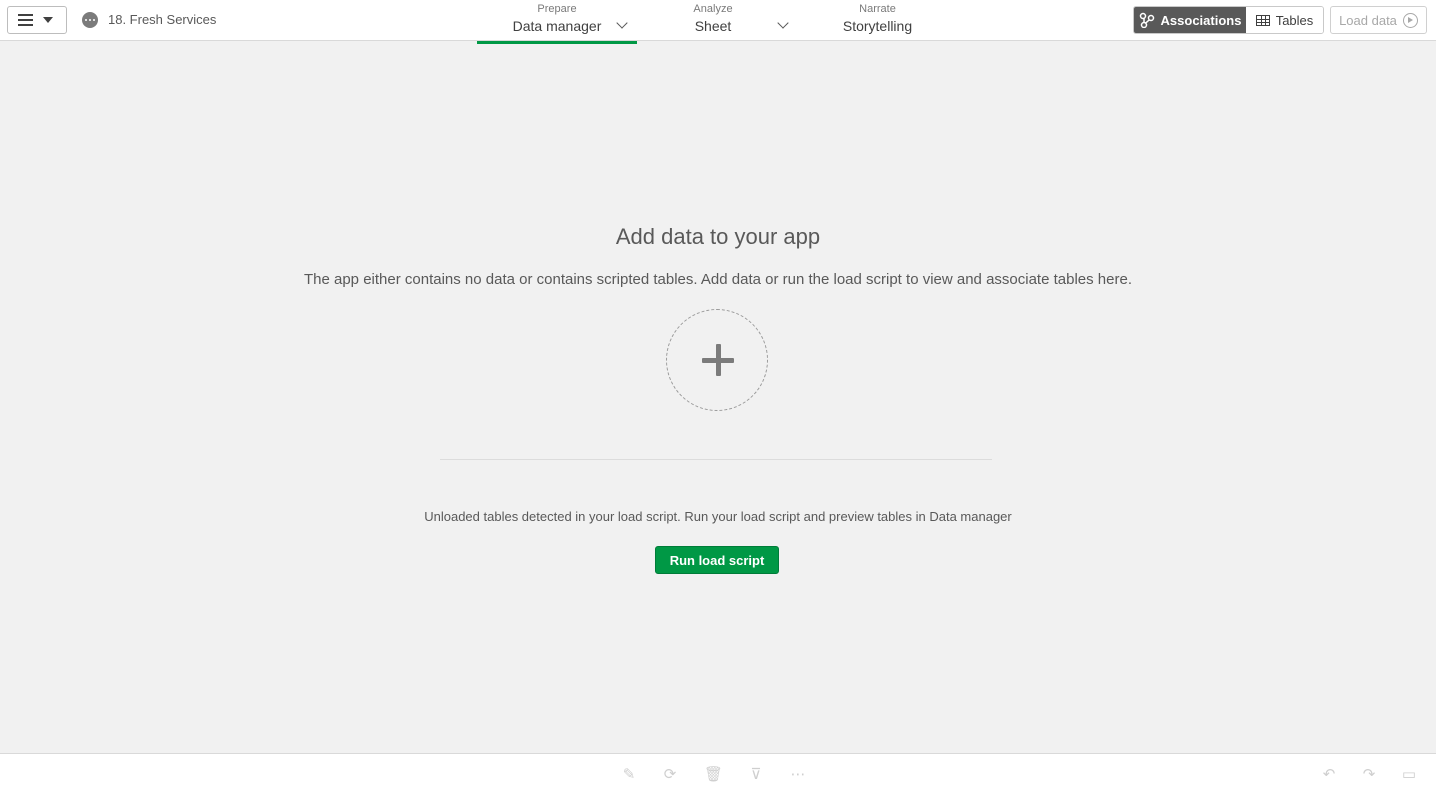 This screenshot has height=793, width=1436. I want to click on tables-icon, so click(1262, 20).